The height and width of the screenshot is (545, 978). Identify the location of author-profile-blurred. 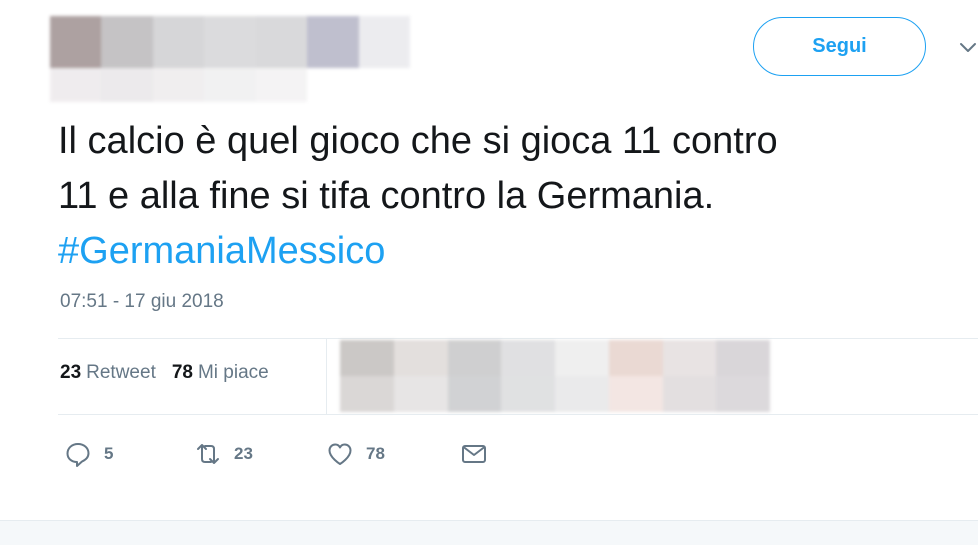
(230, 59).